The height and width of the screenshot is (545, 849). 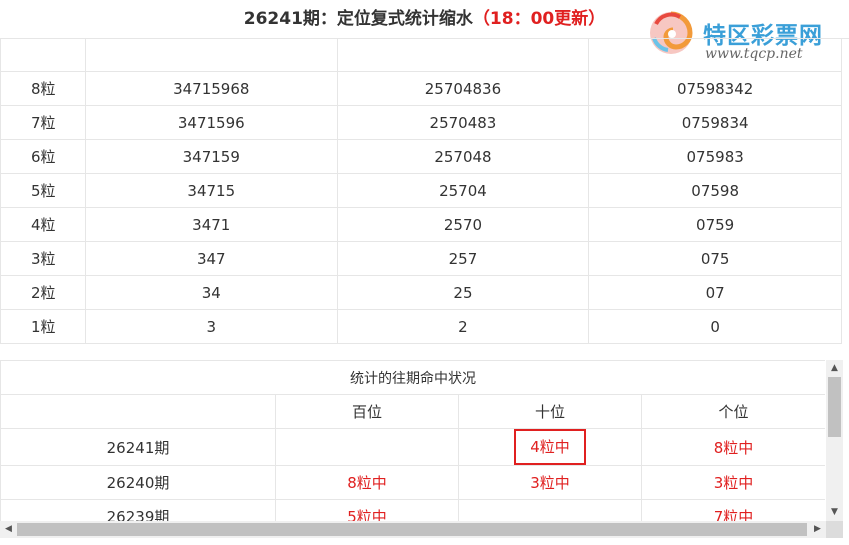 What do you see at coordinates (463, 88) in the screenshot?
I see `shi-value: 25704836` at bounding box center [463, 88].